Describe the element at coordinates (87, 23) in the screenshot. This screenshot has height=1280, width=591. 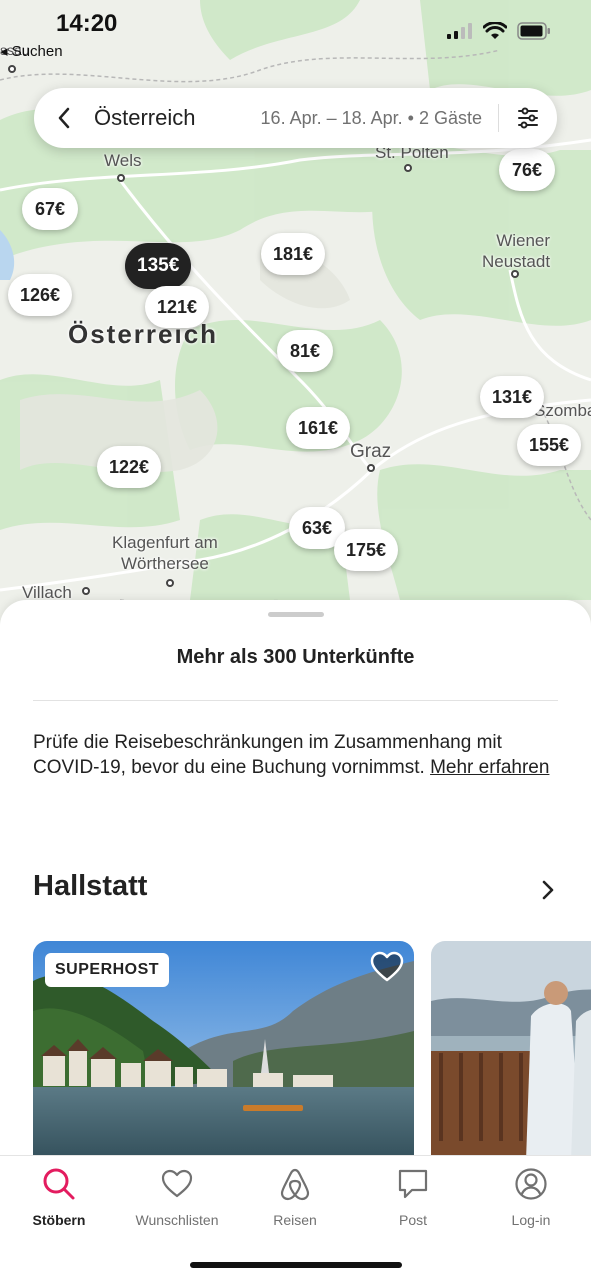
I see `clock: 14:20` at that location.